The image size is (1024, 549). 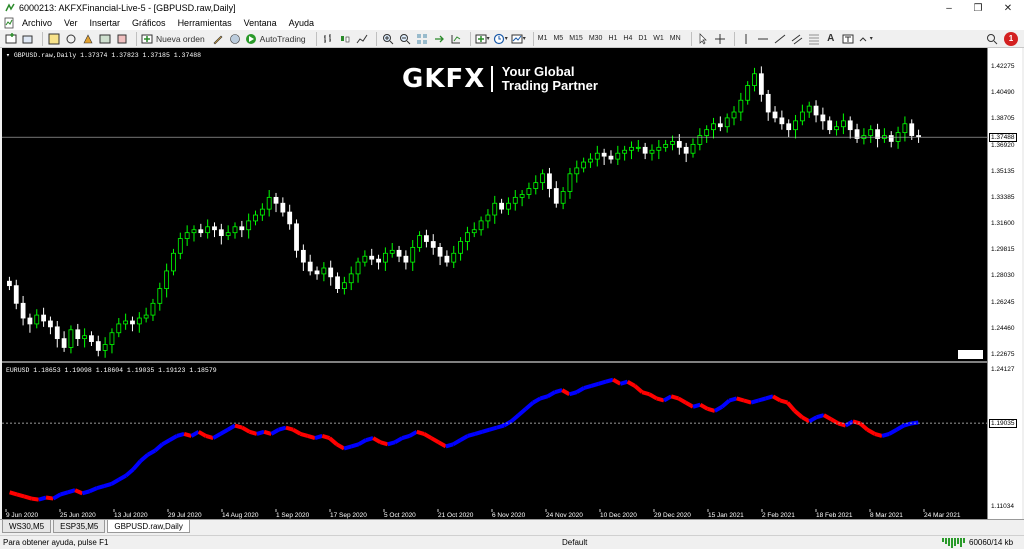 What do you see at coordinates (362, 39) in the screenshot?
I see `line-chart-icon` at bounding box center [362, 39].